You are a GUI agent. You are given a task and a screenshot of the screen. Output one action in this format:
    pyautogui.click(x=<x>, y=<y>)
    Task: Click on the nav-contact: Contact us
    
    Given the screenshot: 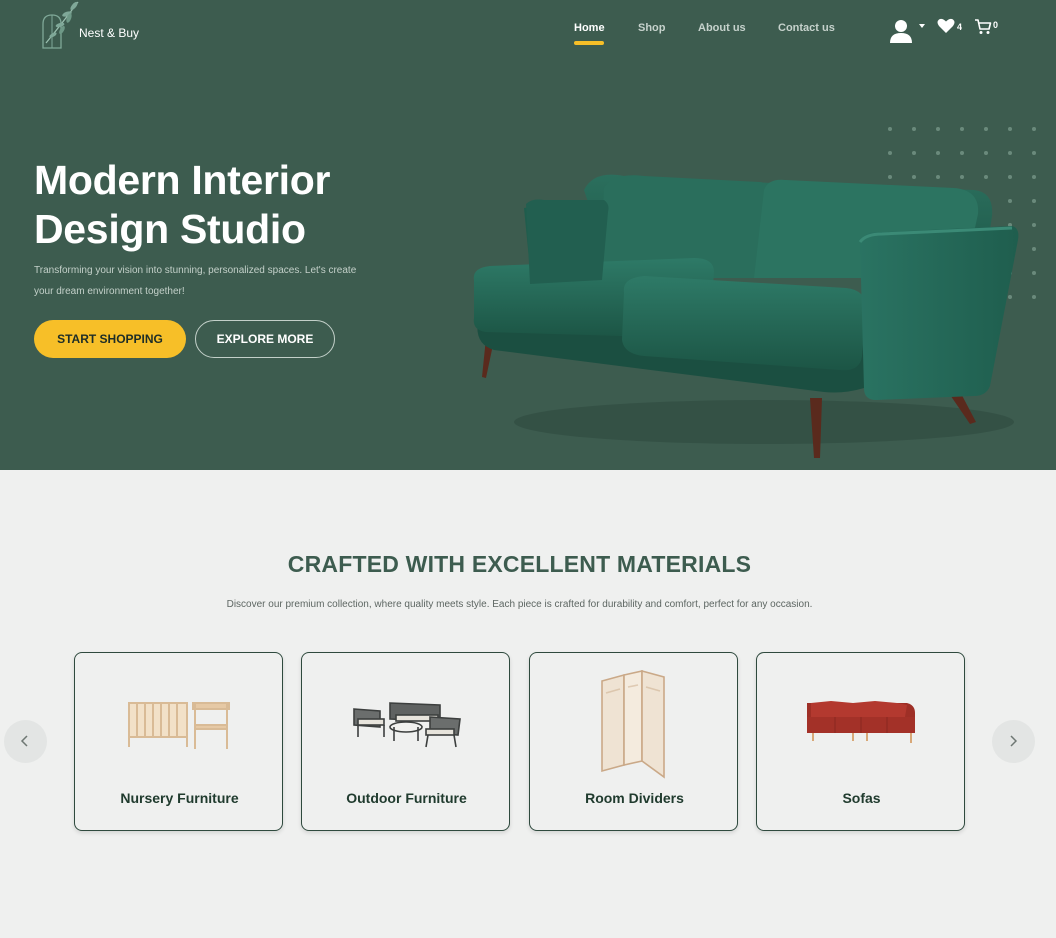 What is the action you would take?
    pyautogui.click(x=806, y=28)
    